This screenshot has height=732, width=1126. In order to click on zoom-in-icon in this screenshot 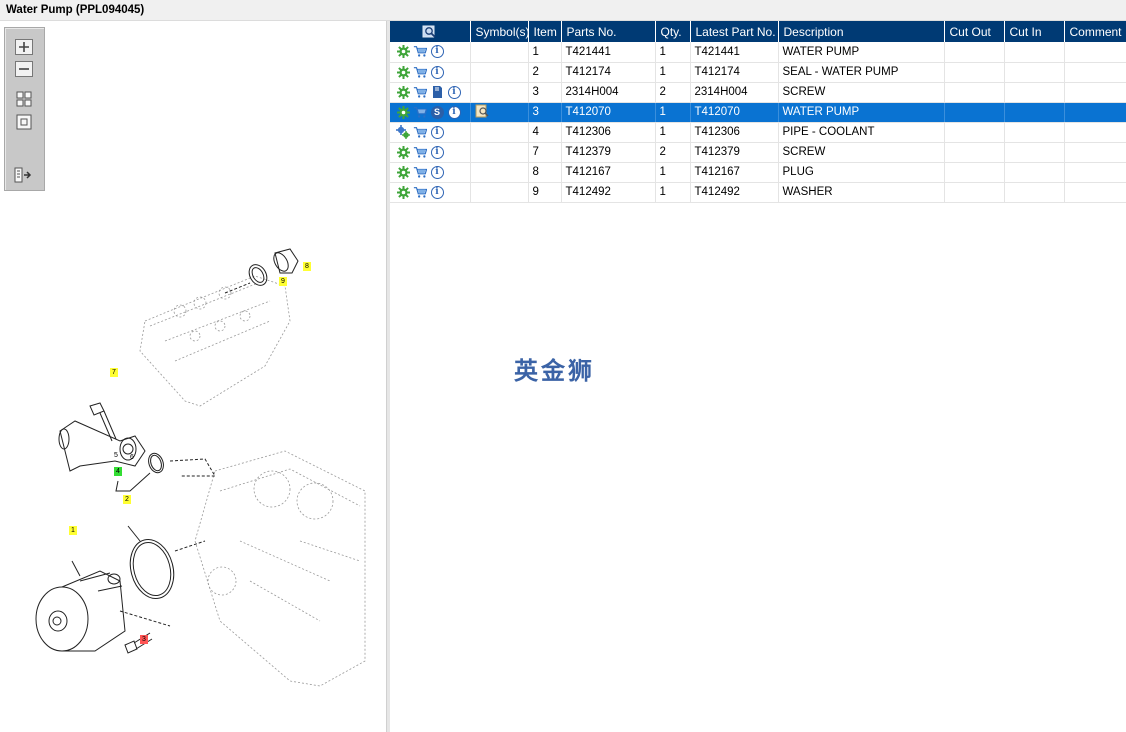, I will do `click(24, 47)`.